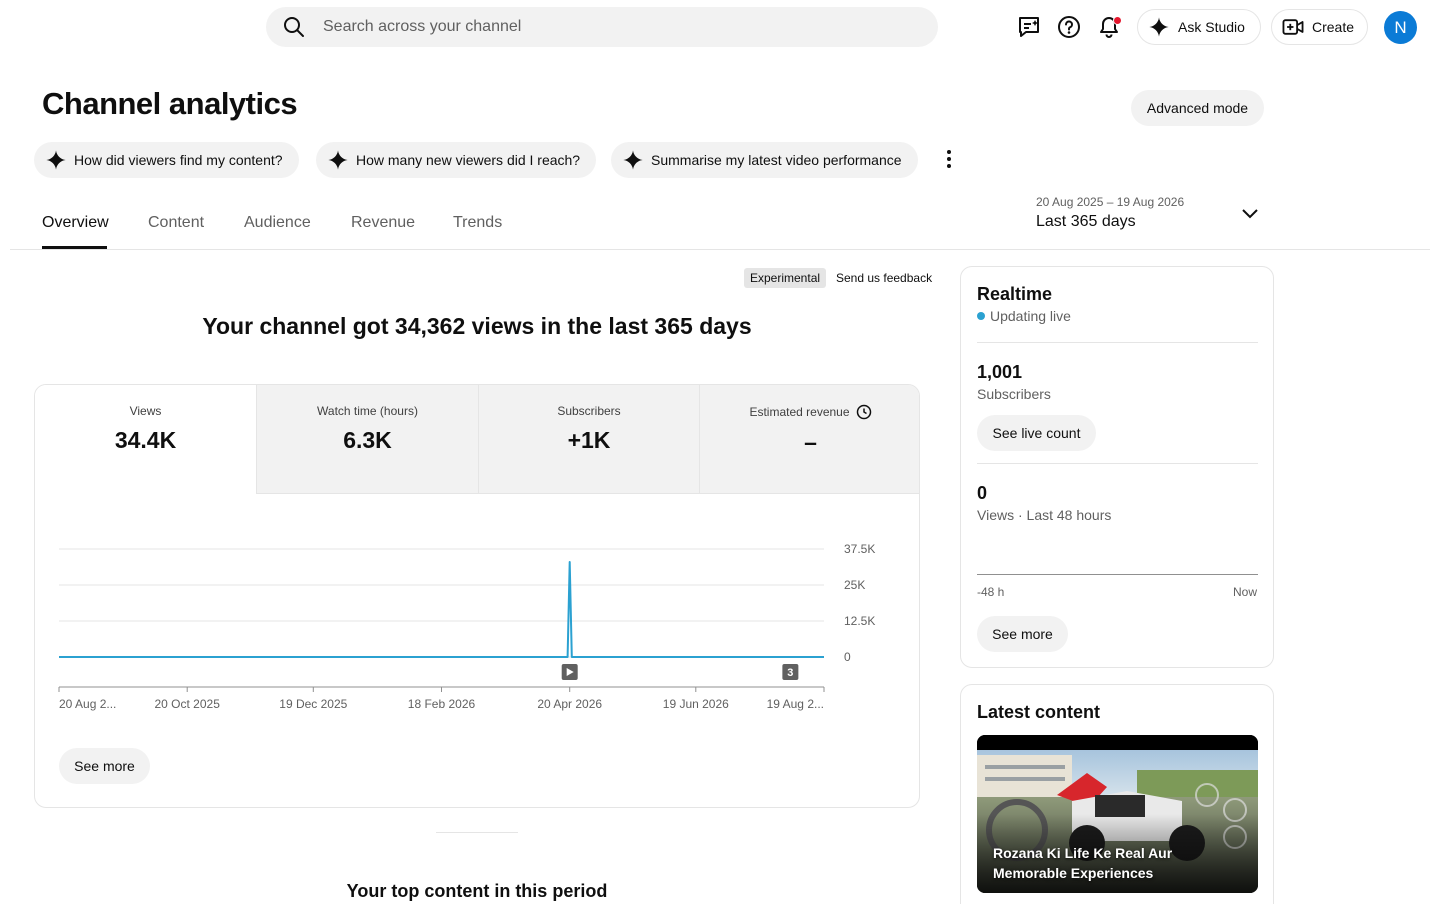 The height and width of the screenshot is (904, 1430). What do you see at coordinates (1333, 27) in the screenshot?
I see `create-label: Create` at bounding box center [1333, 27].